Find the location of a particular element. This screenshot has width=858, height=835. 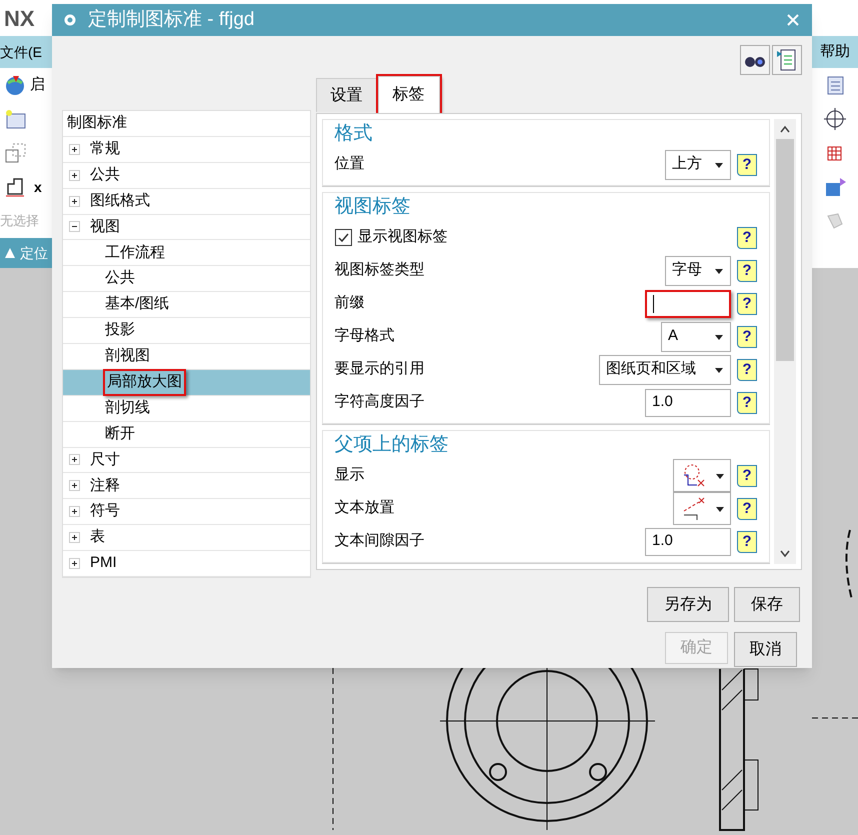

globe-icon is located at coordinates (15, 85).